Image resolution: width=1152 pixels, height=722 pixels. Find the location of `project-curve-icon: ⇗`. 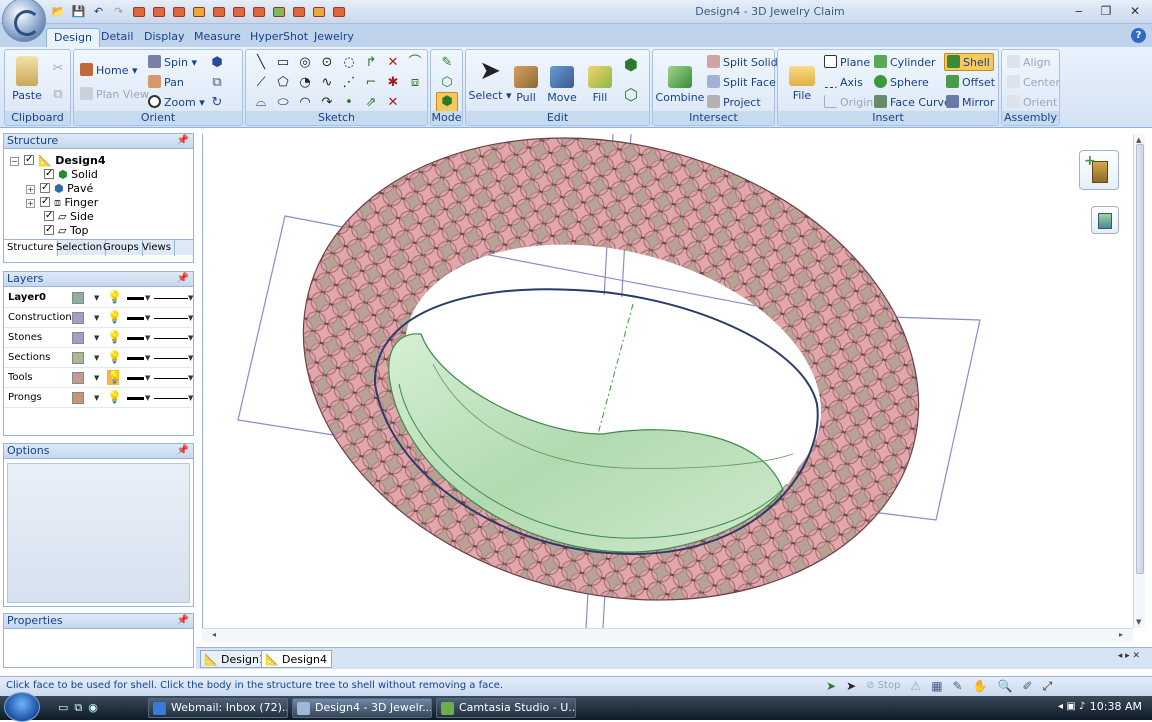

project-curve-icon: ⇗ is located at coordinates (371, 103).